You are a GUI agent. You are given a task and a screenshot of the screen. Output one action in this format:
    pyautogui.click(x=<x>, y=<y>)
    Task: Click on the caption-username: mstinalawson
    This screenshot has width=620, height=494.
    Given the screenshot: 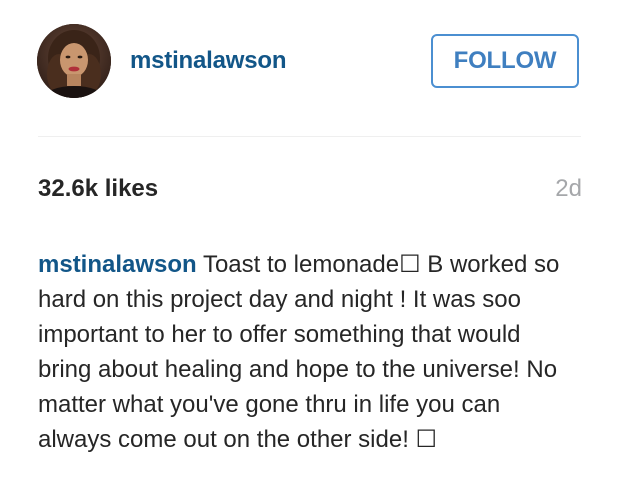 What is the action you would take?
    pyautogui.click(x=117, y=264)
    